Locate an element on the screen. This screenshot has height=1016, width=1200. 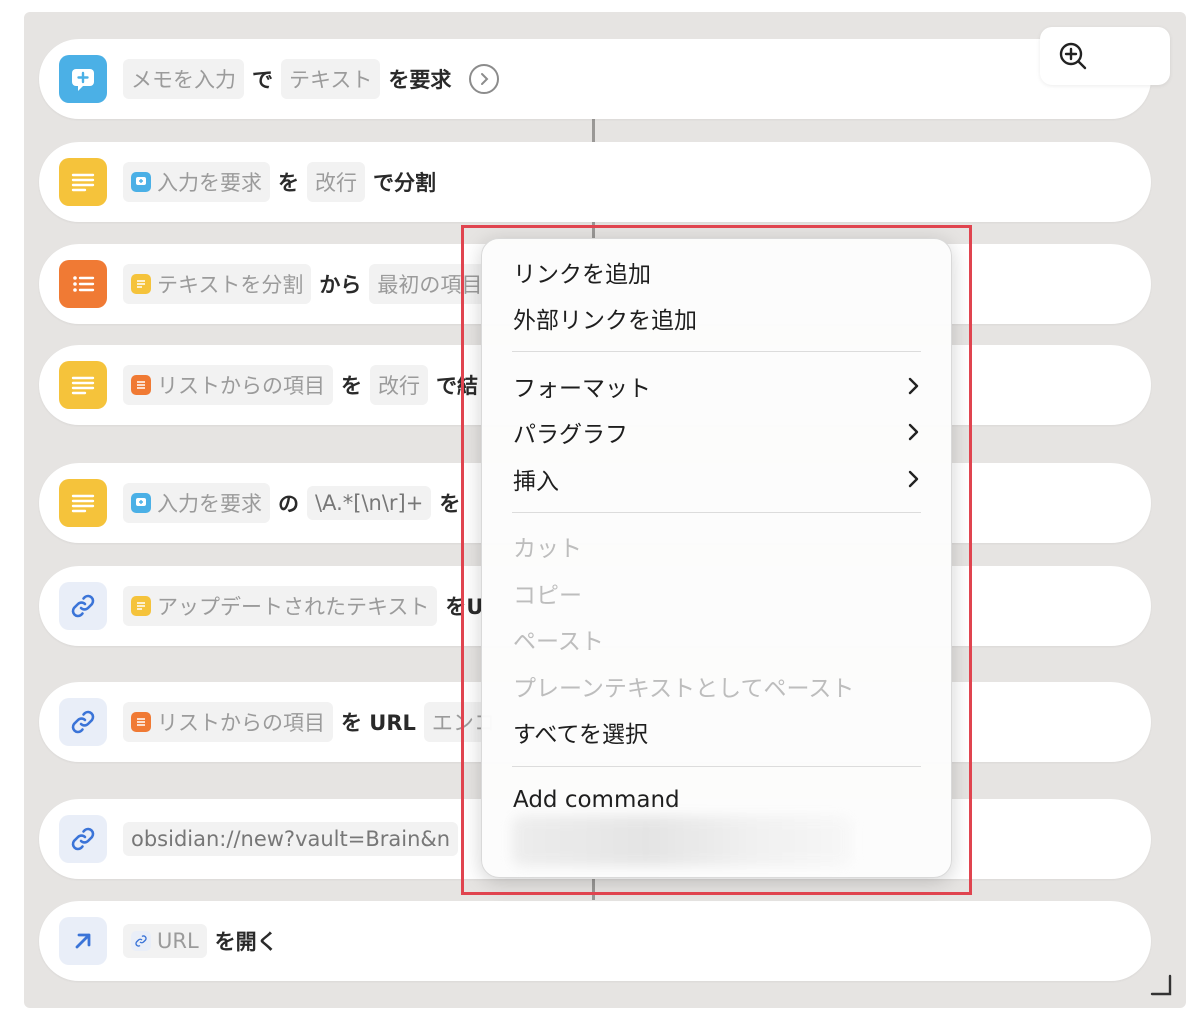
action-open-url: URL を開く is located at coordinates (595, 941).